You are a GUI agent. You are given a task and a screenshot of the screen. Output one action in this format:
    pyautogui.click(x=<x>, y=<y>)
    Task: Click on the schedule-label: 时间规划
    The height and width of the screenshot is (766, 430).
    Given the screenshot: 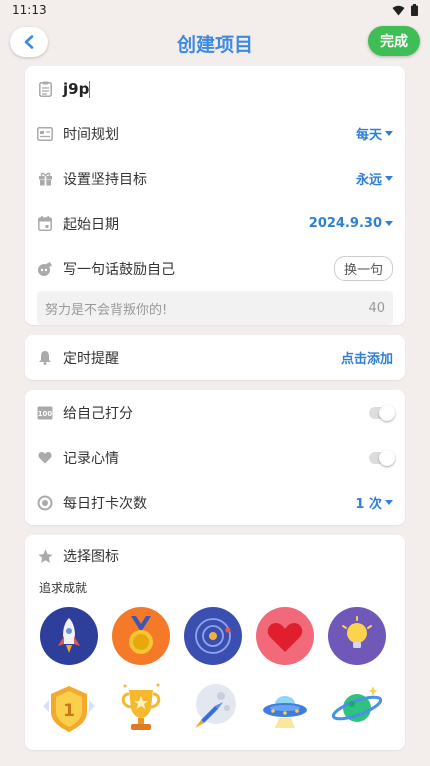 What is the action you would take?
    pyautogui.click(x=91, y=134)
    